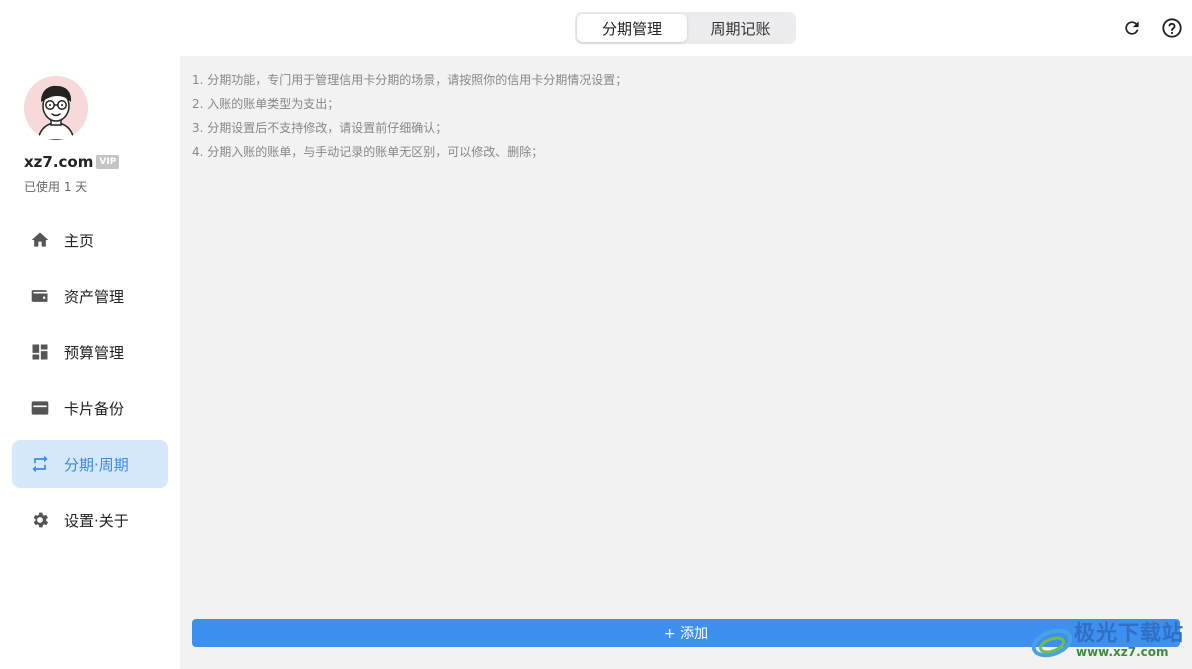 The image size is (1192, 669). I want to click on tab-installment: 分期管理, so click(632, 28).